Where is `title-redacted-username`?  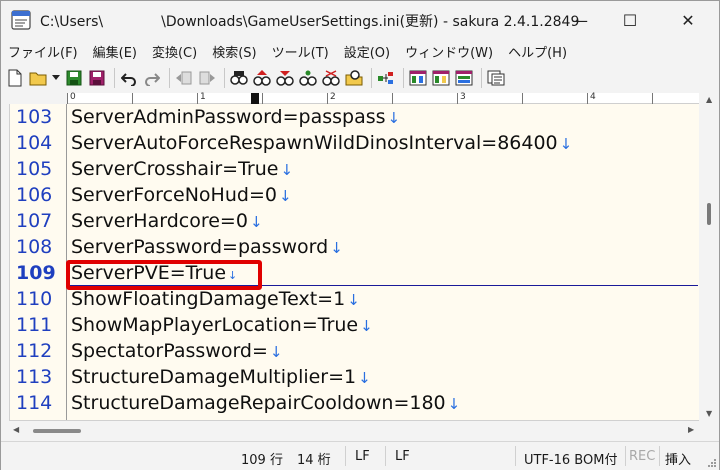 title-redacted-username is located at coordinates (132, 20).